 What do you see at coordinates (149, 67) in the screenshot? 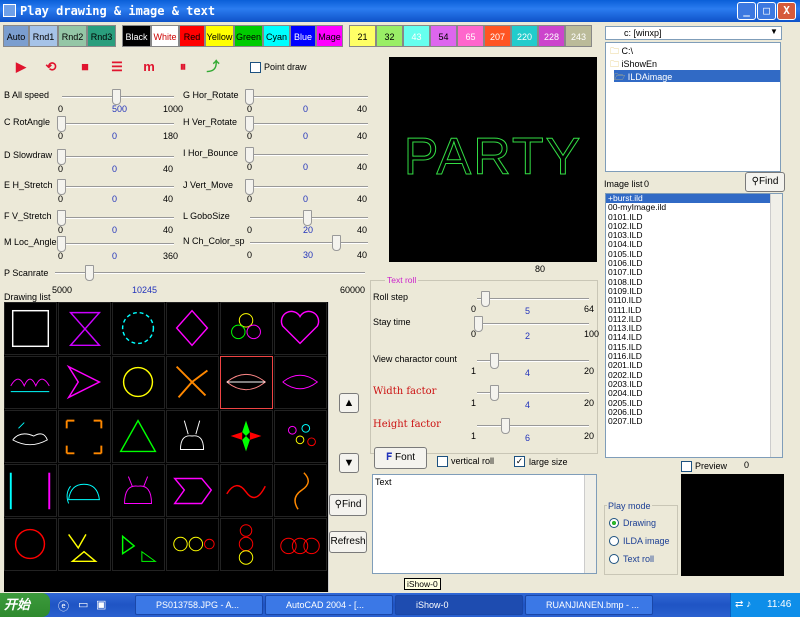
I see `multi-icon: m` at bounding box center [149, 67].